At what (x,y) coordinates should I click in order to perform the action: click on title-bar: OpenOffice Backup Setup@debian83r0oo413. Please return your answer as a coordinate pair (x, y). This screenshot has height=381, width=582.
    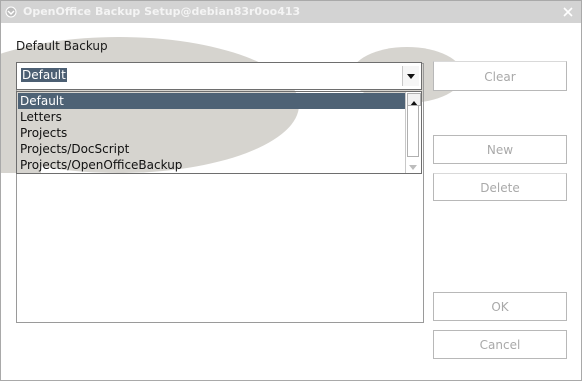
    Looking at the image, I should click on (291, 12).